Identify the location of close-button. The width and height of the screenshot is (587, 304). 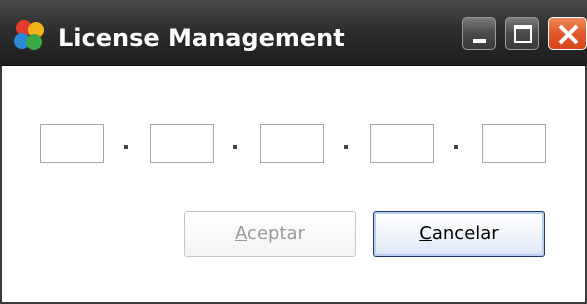
(567, 33).